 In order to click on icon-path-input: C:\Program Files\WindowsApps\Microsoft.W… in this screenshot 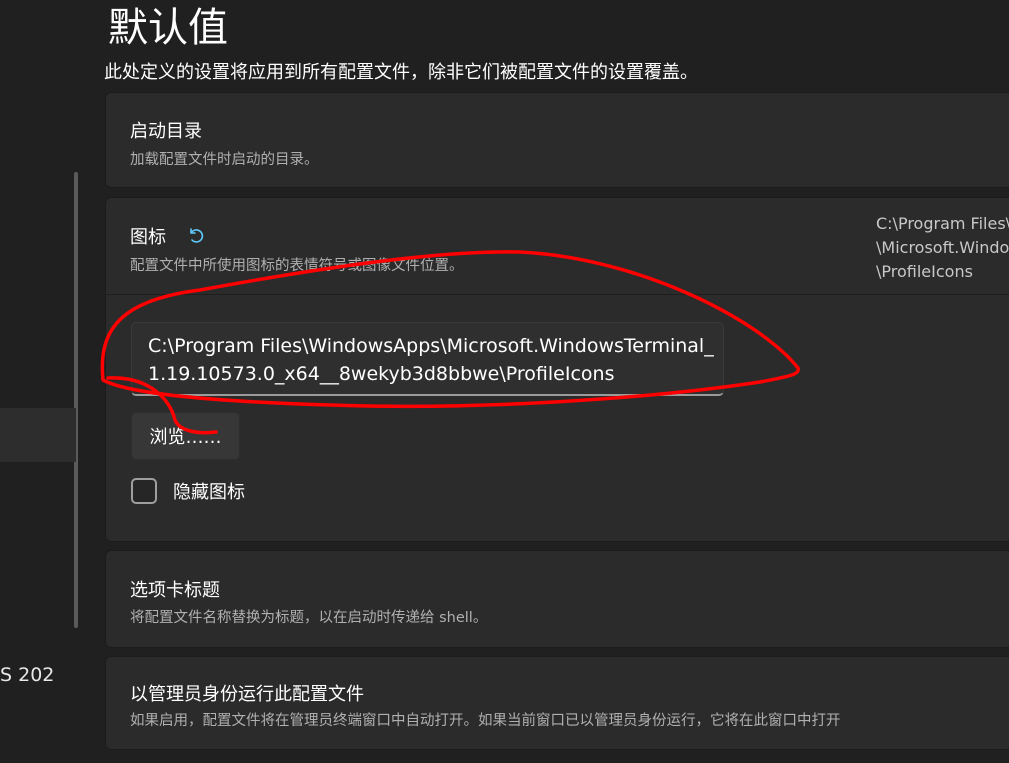, I will do `click(427, 359)`.